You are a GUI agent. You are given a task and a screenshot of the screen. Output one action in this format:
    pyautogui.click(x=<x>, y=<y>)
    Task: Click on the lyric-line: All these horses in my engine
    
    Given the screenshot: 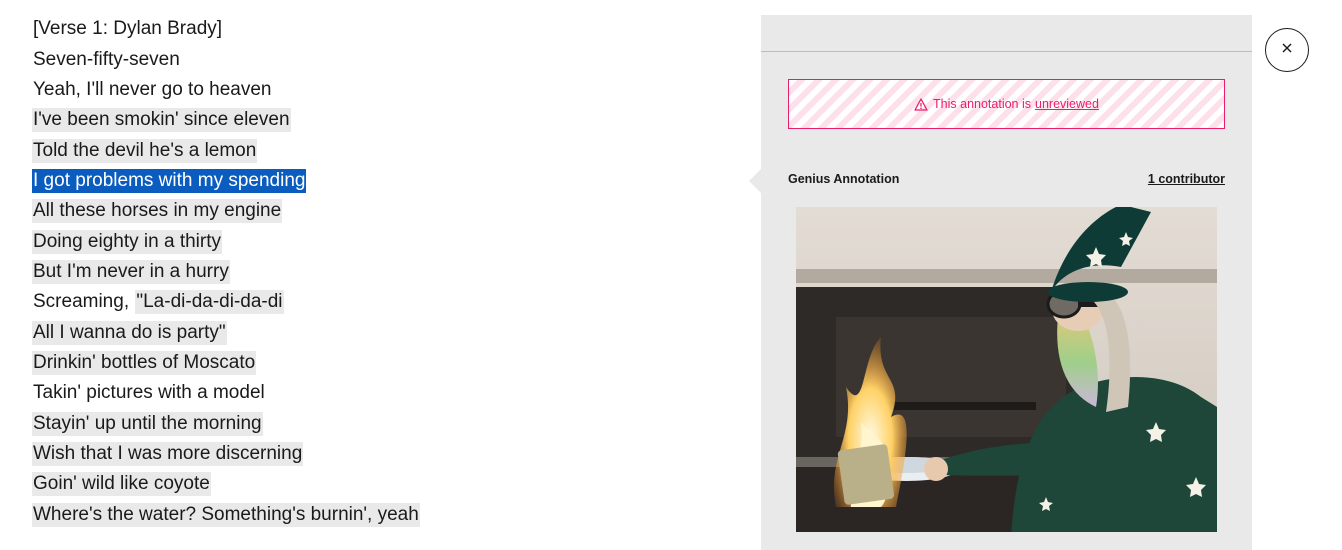 What is the action you would take?
    pyautogui.click(x=382, y=211)
    